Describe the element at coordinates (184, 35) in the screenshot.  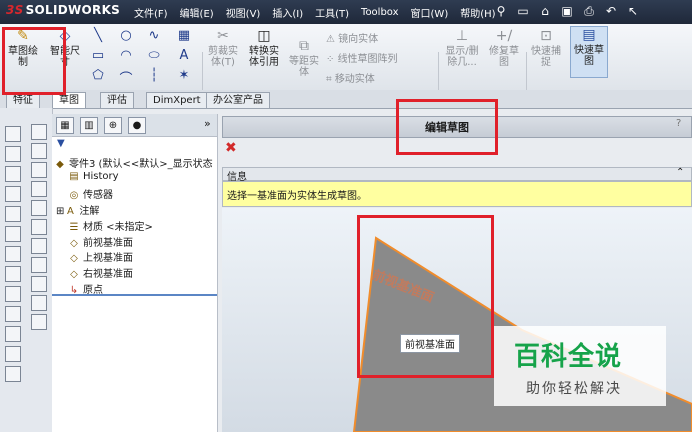
I see `grid-icon: ▦` at that location.